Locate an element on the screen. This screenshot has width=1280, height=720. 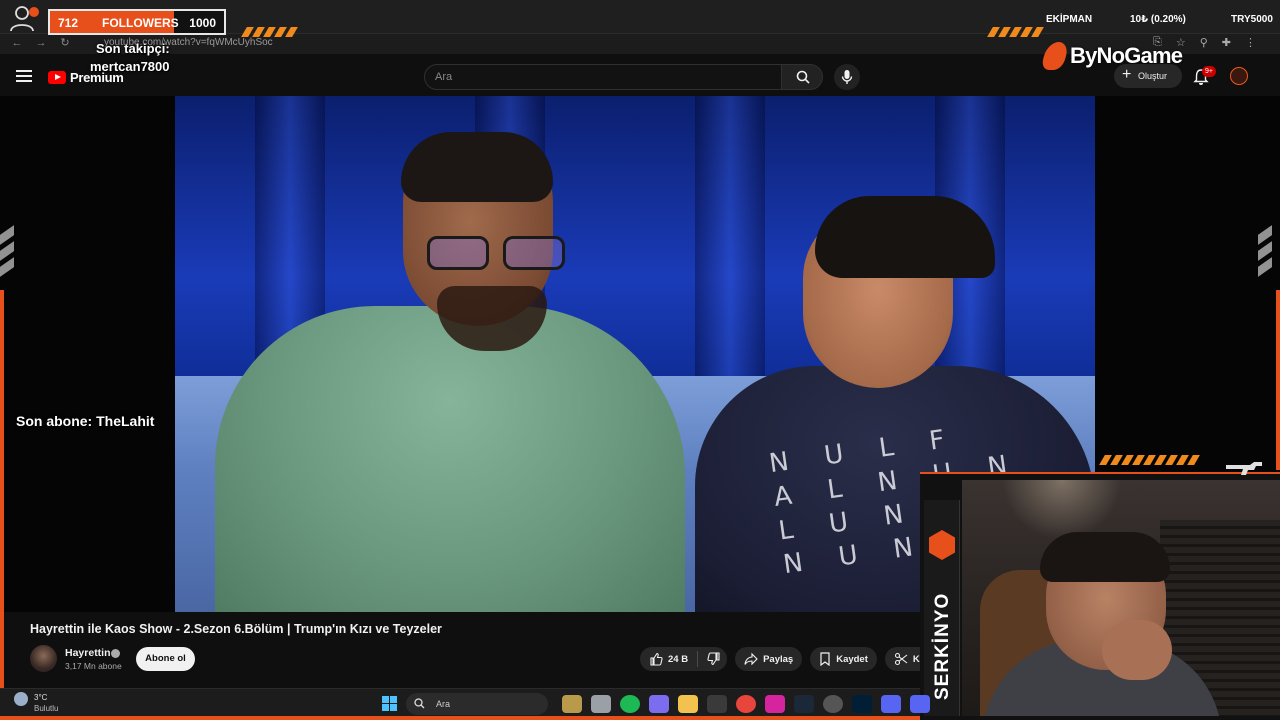
ceiling-light is located at coordinates (1062, 510).